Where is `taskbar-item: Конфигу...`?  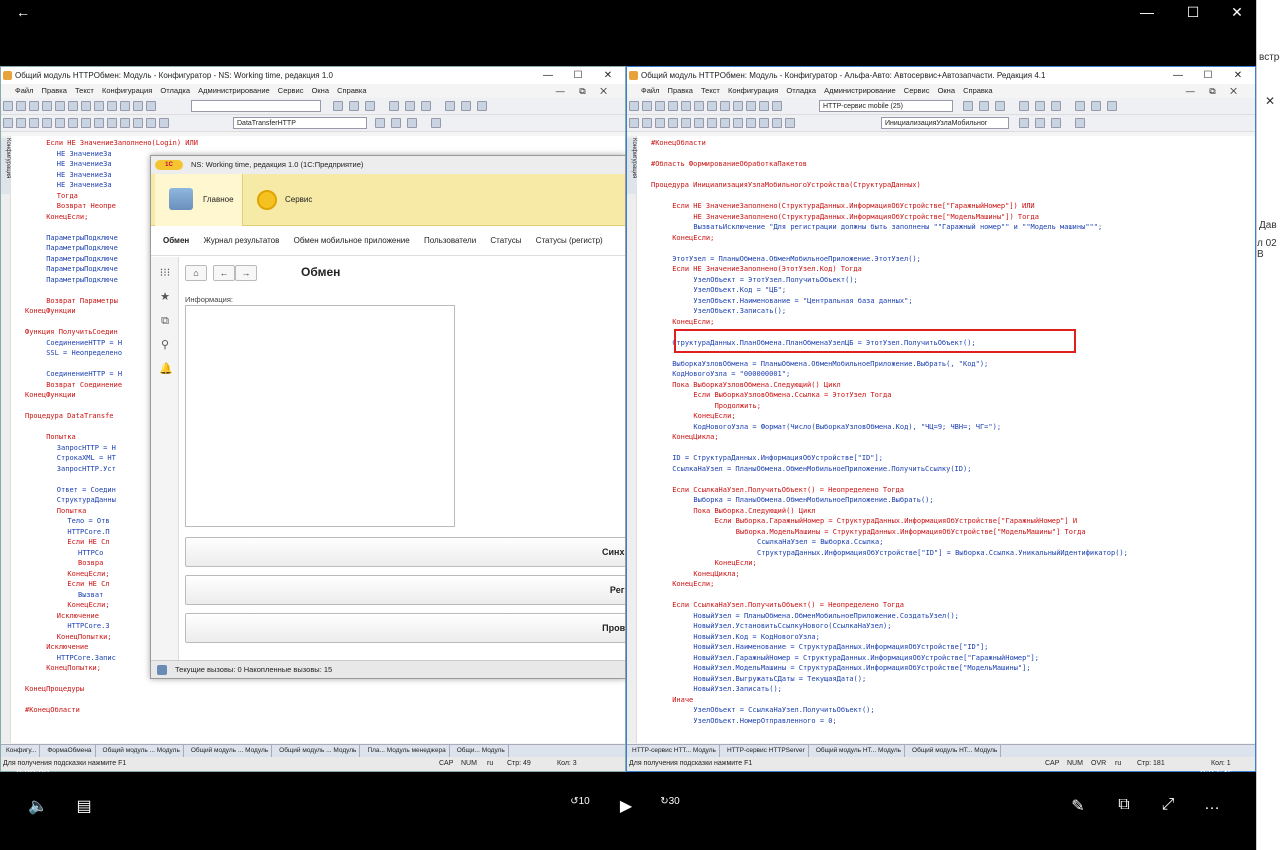
taskbar-item: Конфигу... is located at coordinates (22, 751).